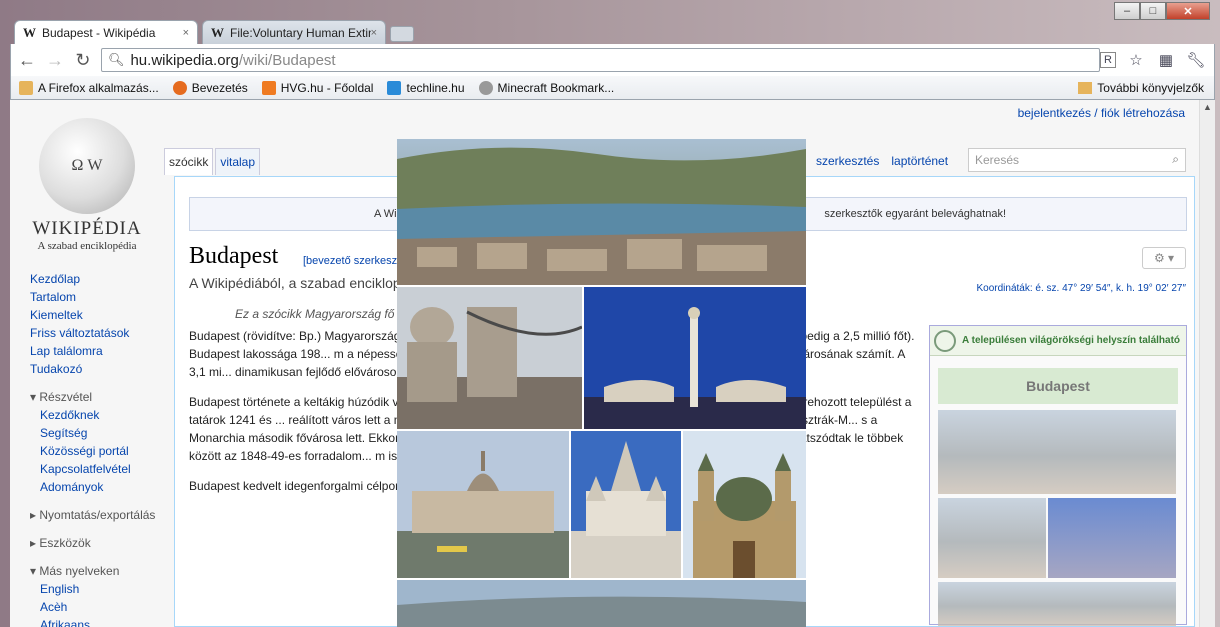 The height and width of the screenshot is (627, 1220). I want to click on sidebar-item: Tartalom, so click(100, 297).